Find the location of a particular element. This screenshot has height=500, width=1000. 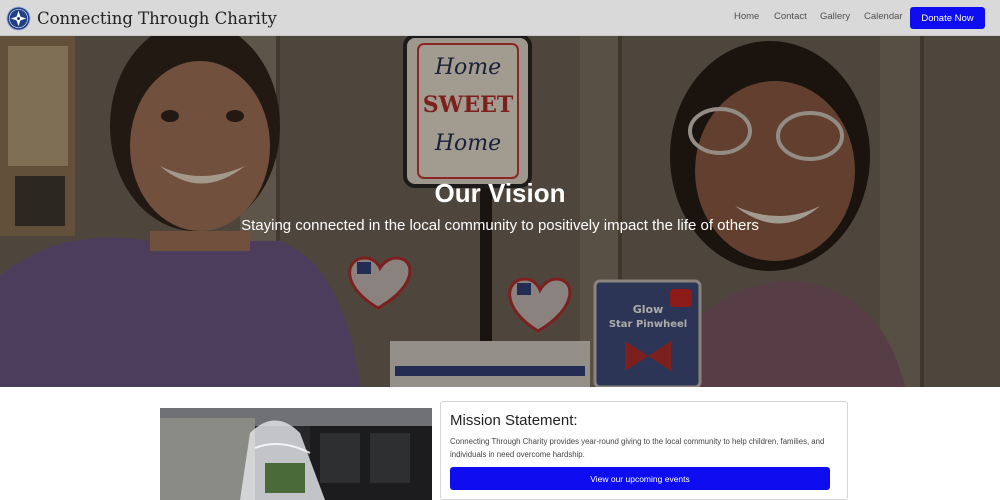

donations-photo is located at coordinates (296, 454).